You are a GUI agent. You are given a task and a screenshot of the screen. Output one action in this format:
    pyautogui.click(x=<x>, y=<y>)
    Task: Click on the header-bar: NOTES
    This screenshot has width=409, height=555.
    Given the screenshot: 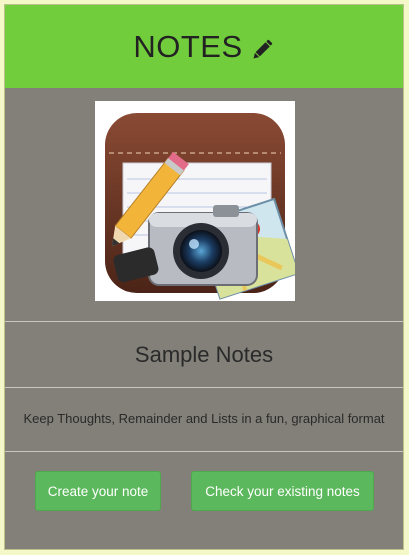 What is the action you would take?
    pyautogui.click(x=204, y=46)
    